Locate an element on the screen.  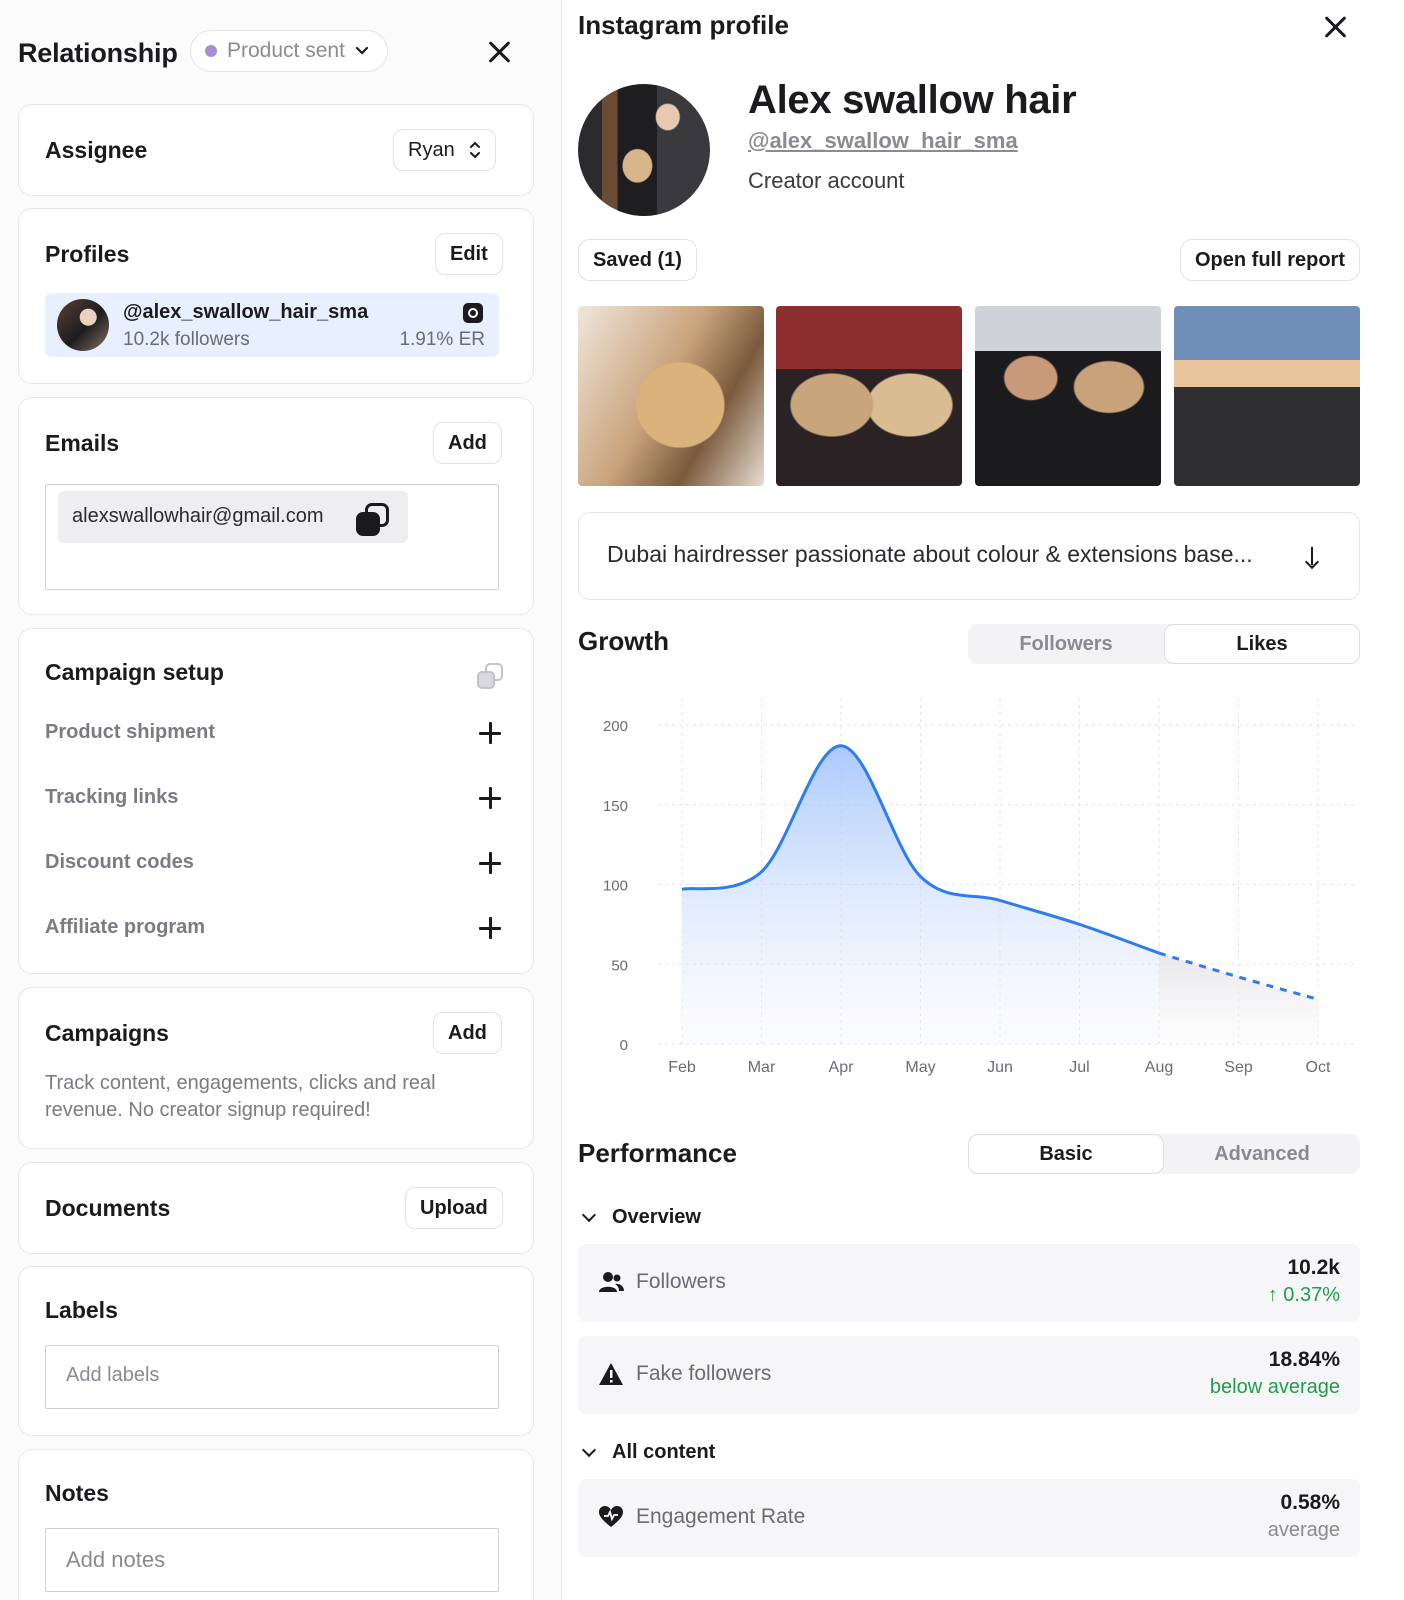
notes-card: Notes Add notes is located at coordinates (276, 1524).